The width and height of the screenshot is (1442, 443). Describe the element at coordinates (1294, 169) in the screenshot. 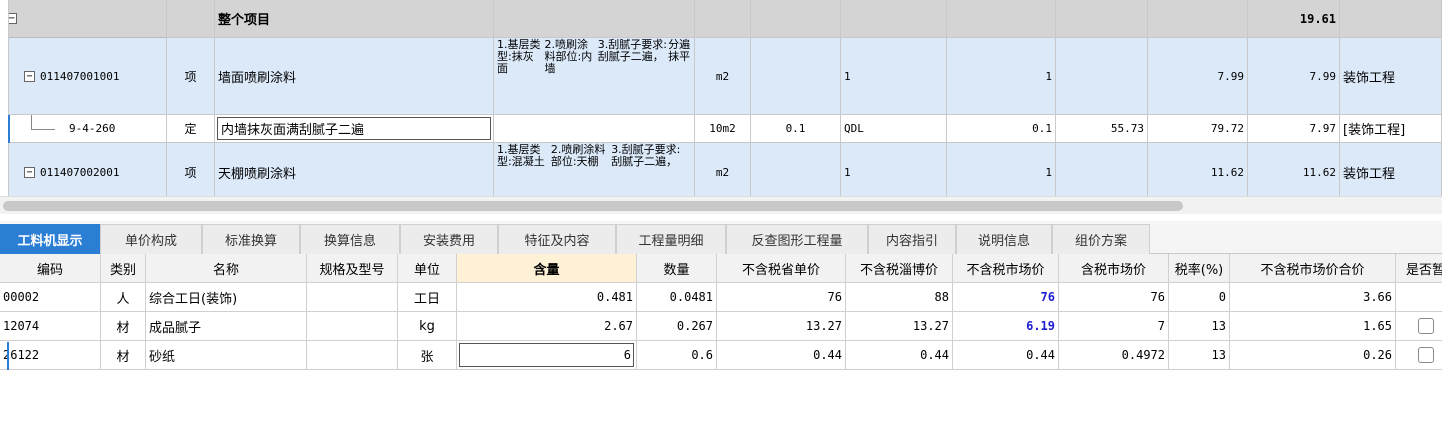

I see `total-cell: 11.62` at that location.